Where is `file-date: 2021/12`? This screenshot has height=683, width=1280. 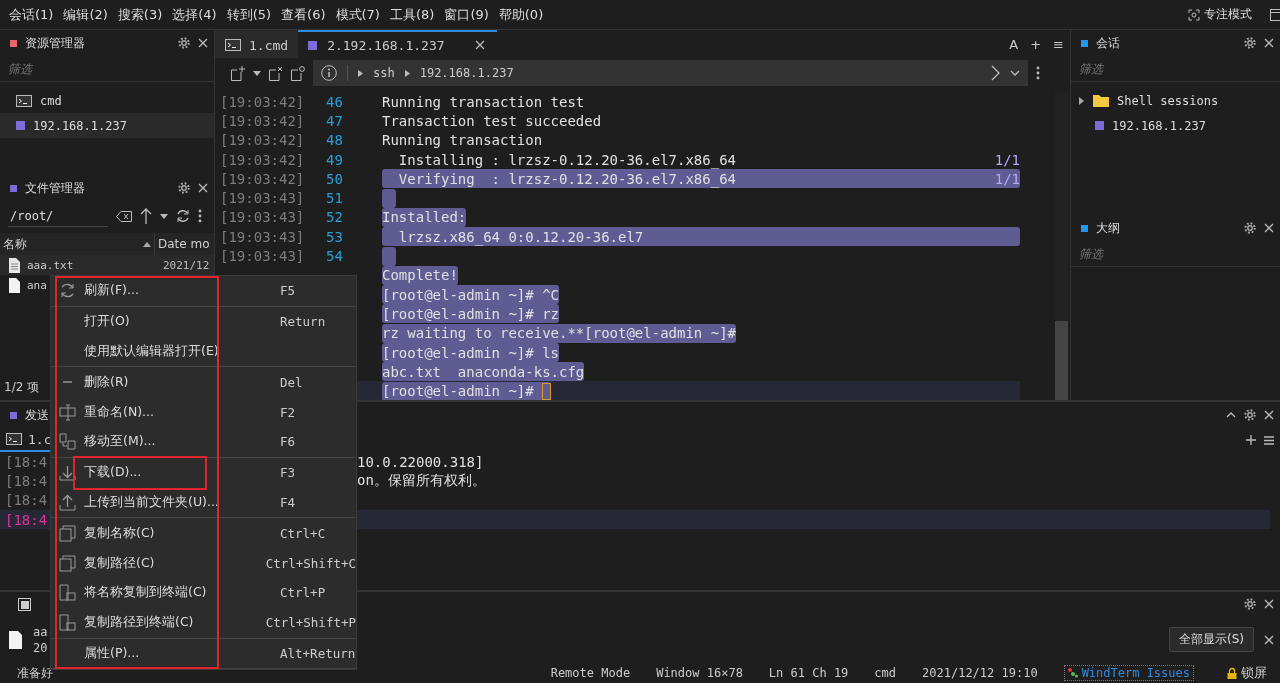
file-date: 2021/12 is located at coordinates (186, 265).